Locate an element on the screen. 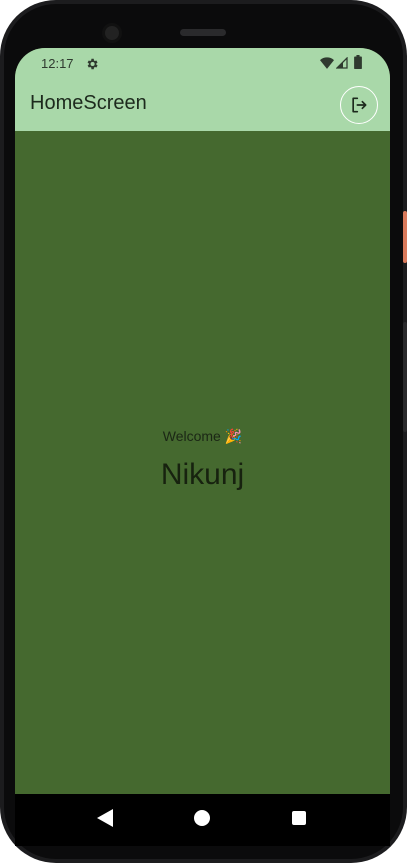 This screenshot has height=863, width=407. power-button is located at coordinates (405, 237).